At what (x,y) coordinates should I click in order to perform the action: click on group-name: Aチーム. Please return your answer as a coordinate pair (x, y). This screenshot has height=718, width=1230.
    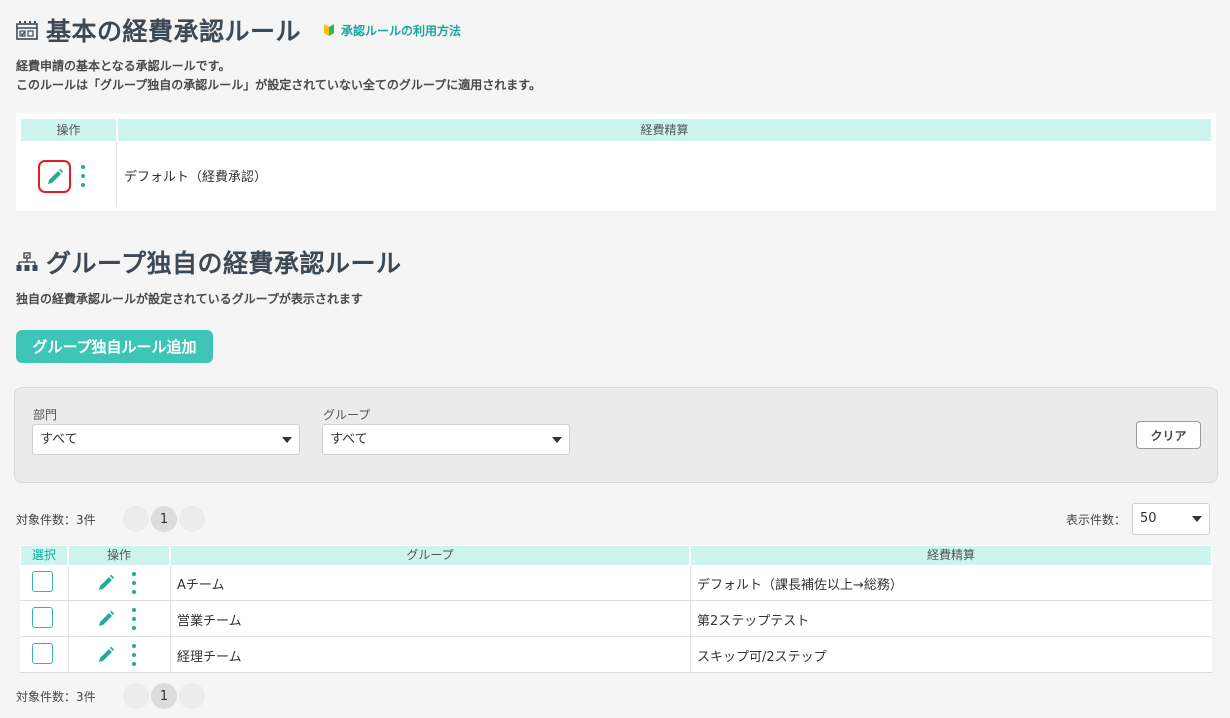
    Looking at the image, I should click on (201, 585).